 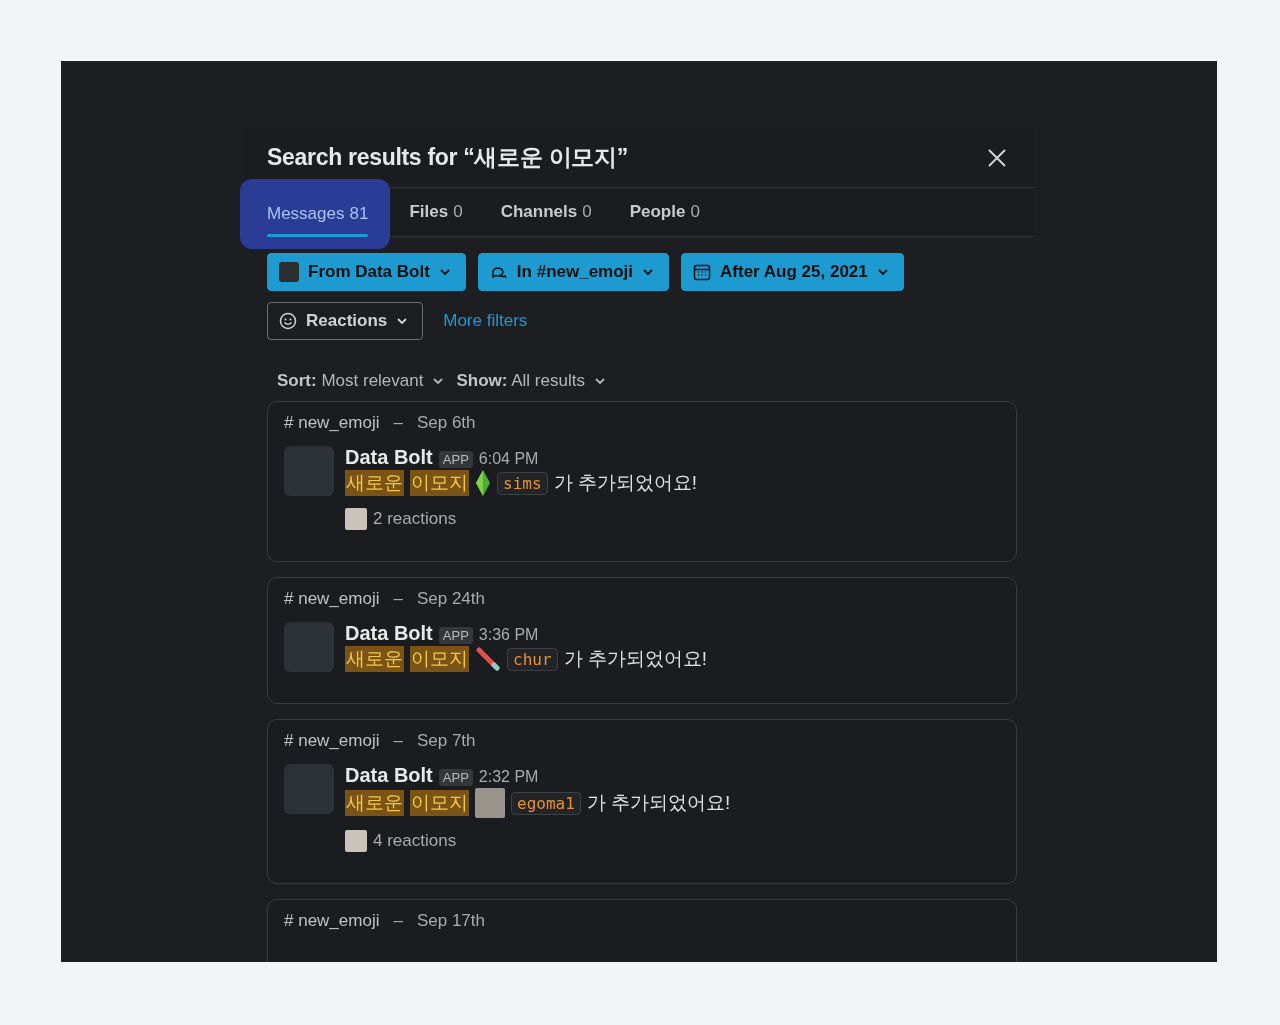 I want to click on result-card: # new_emoji – Sep 6th Data Bolt APP 6:04 PM 새로운 이모지 sims 가 추가되었어요! 2 reactions, so click(x=642, y=481).